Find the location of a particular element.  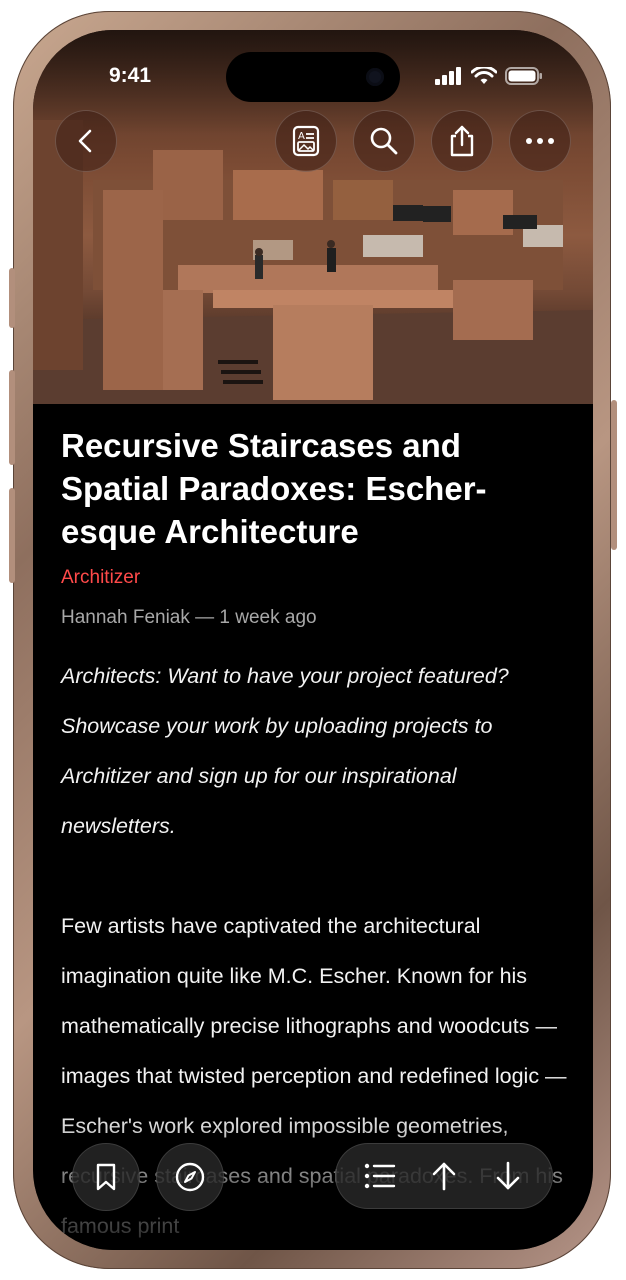

more-button is located at coordinates (540, 141).